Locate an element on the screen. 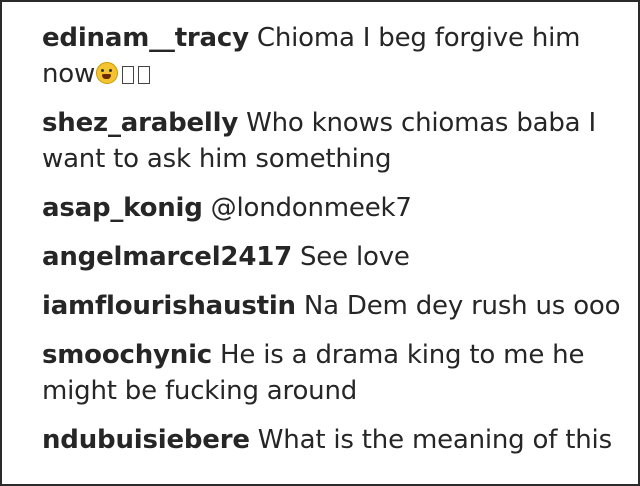 The width and height of the screenshot is (640, 486). comment-username: ndubuisiebere is located at coordinates (146, 440).